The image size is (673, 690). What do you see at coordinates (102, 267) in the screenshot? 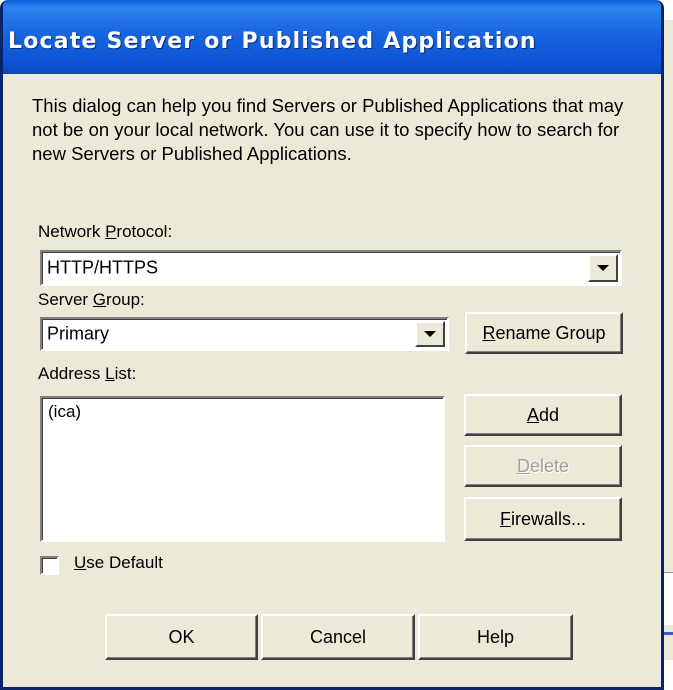
I see `network-protocol-value: HTTP/HTTPS` at bounding box center [102, 267].